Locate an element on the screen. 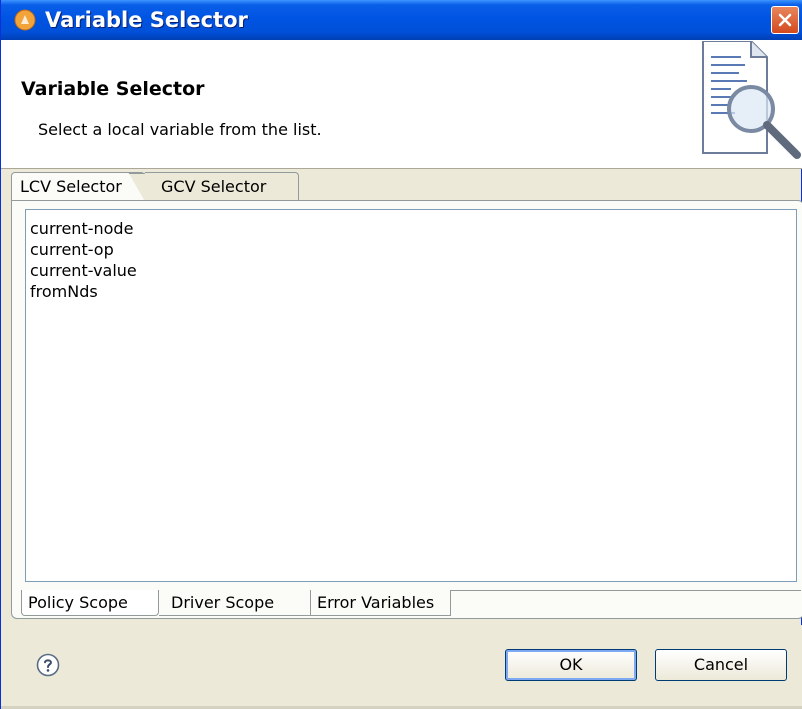 The width and height of the screenshot is (802, 709). title-bar: Variable Selector is located at coordinates (401, 20).